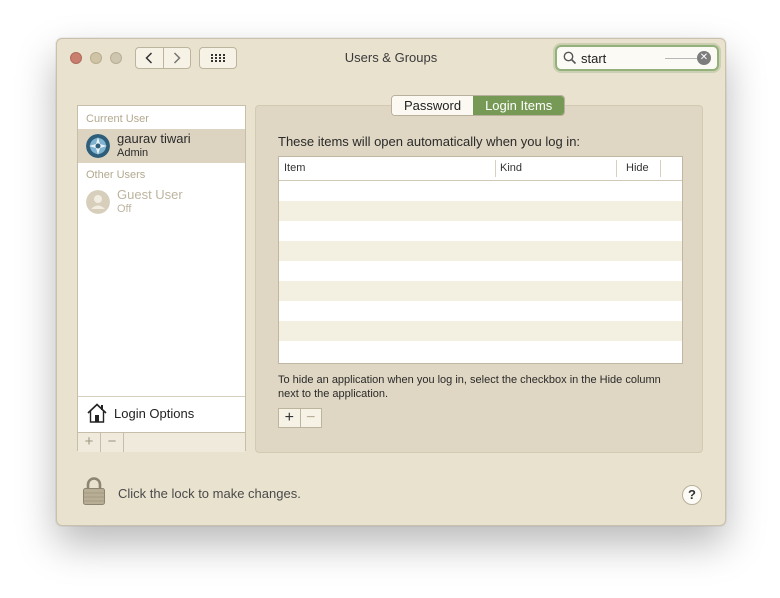  I want to click on guest-user-icon, so click(98, 202).